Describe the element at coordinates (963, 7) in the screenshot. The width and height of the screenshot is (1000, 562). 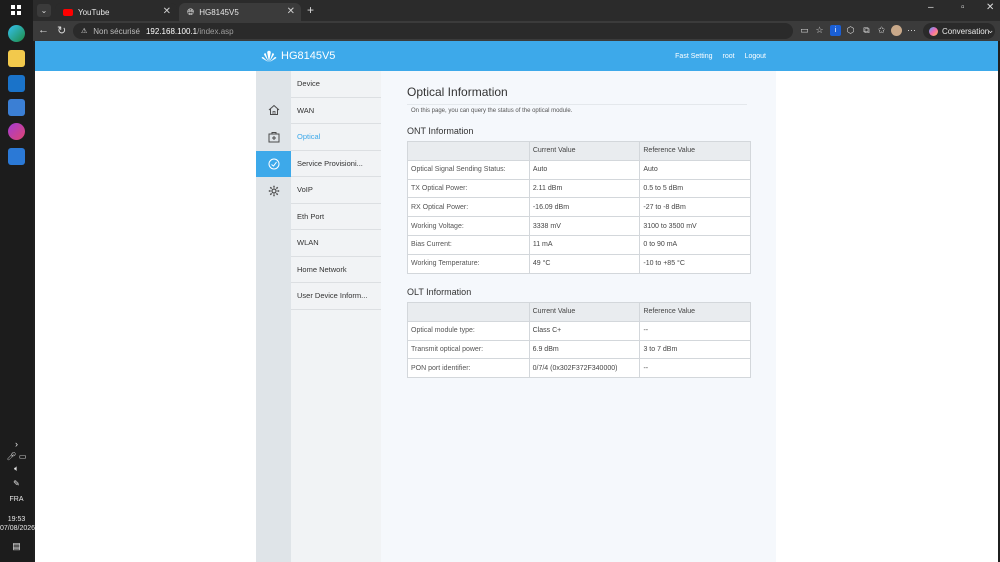
I see `maximize-icon: ▫` at that location.